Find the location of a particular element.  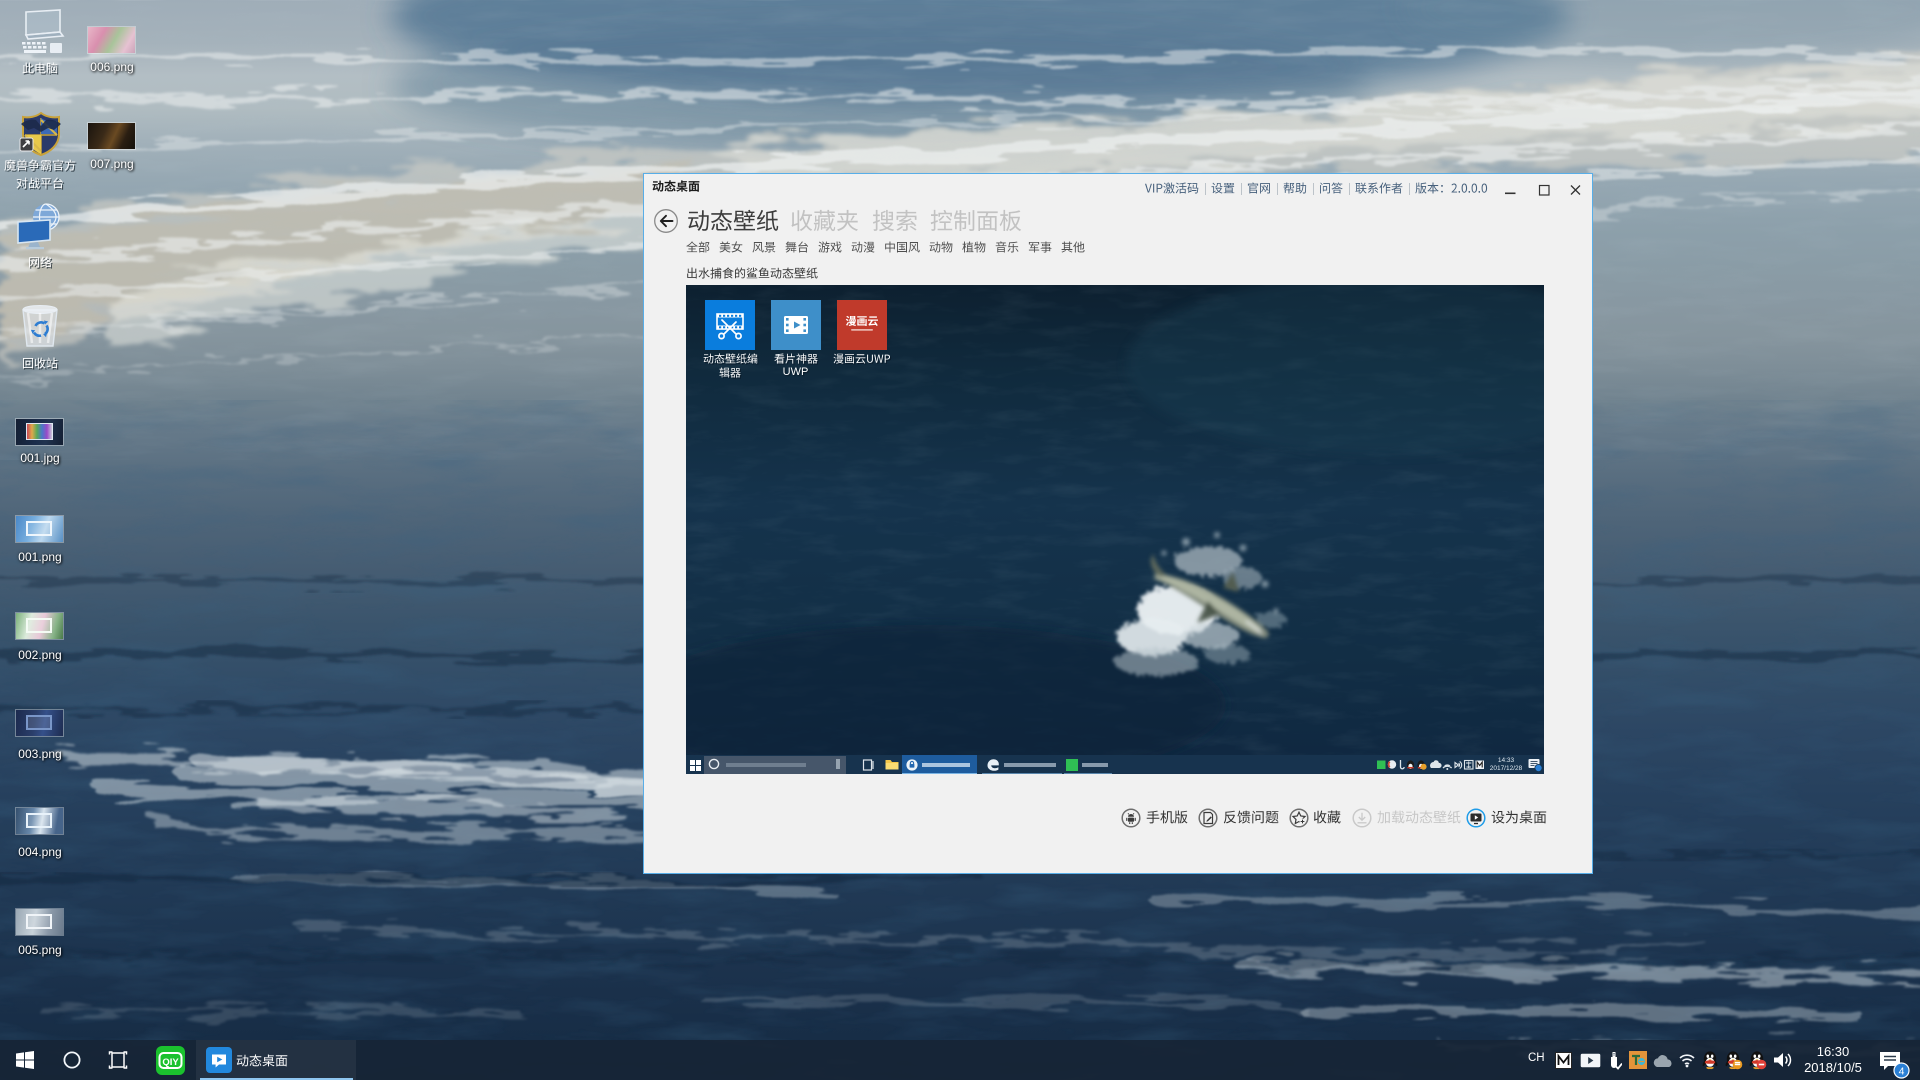

svg-text: 4 is located at coordinates (1902, 1071).